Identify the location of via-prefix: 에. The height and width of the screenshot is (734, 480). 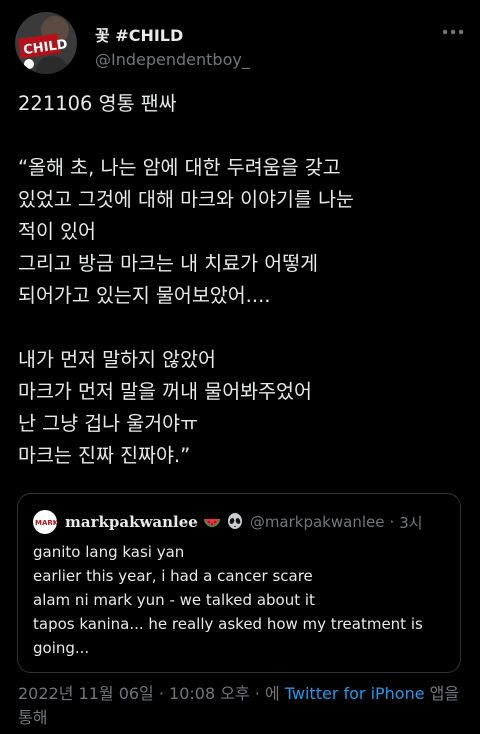
(274, 693).